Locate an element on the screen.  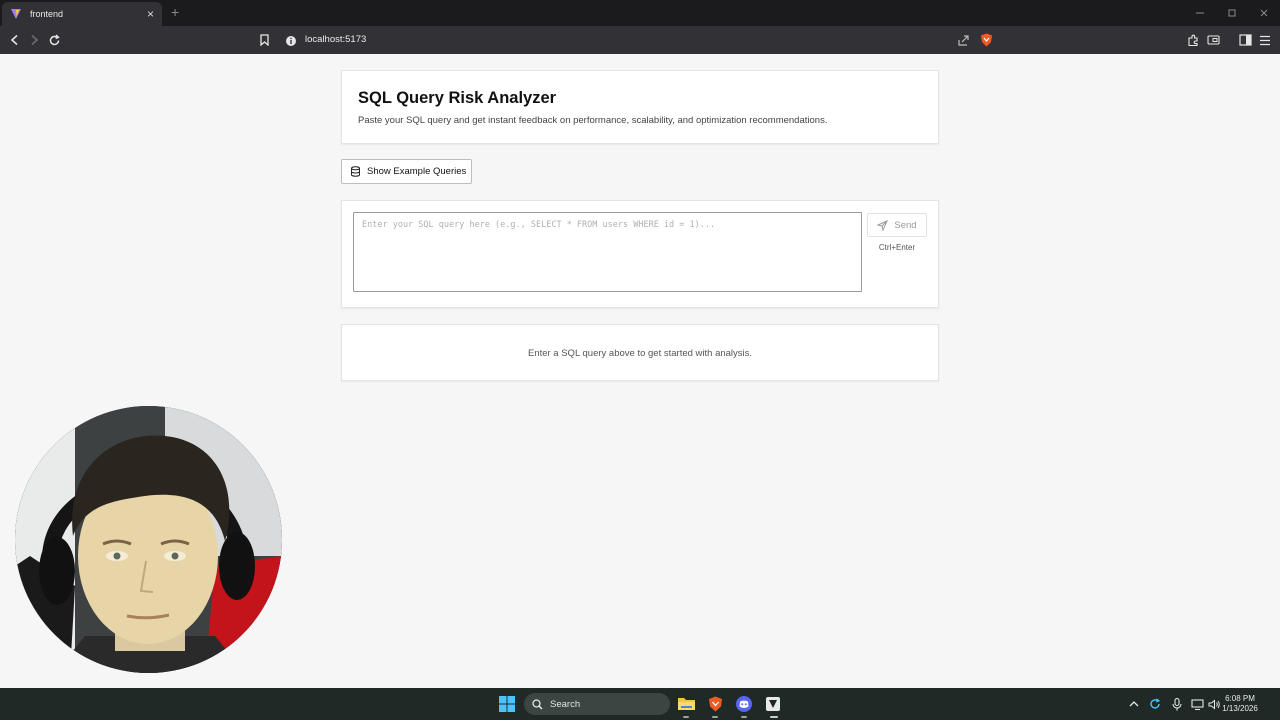
sql-query-input is located at coordinates (607, 252).